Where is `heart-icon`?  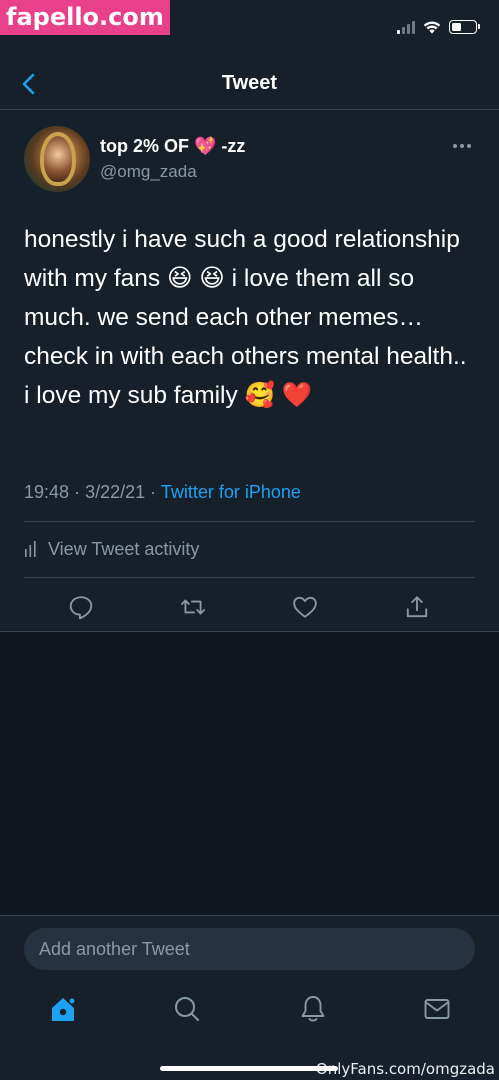
heart-icon is located at coordinates (305, 607).